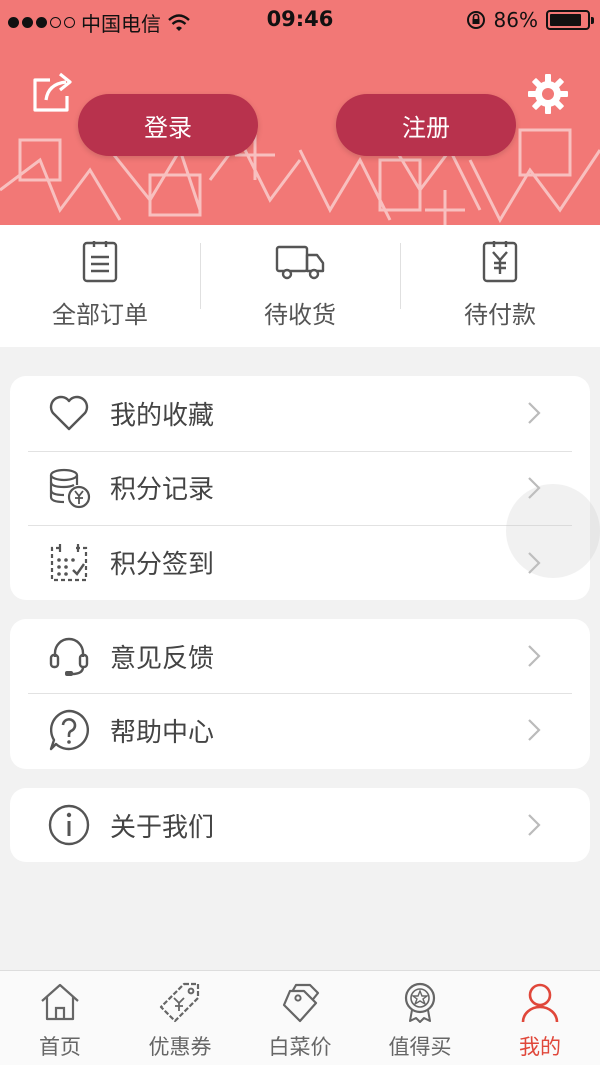  I want to click on menu-item-label: 帮助中心, so click(162, 732).